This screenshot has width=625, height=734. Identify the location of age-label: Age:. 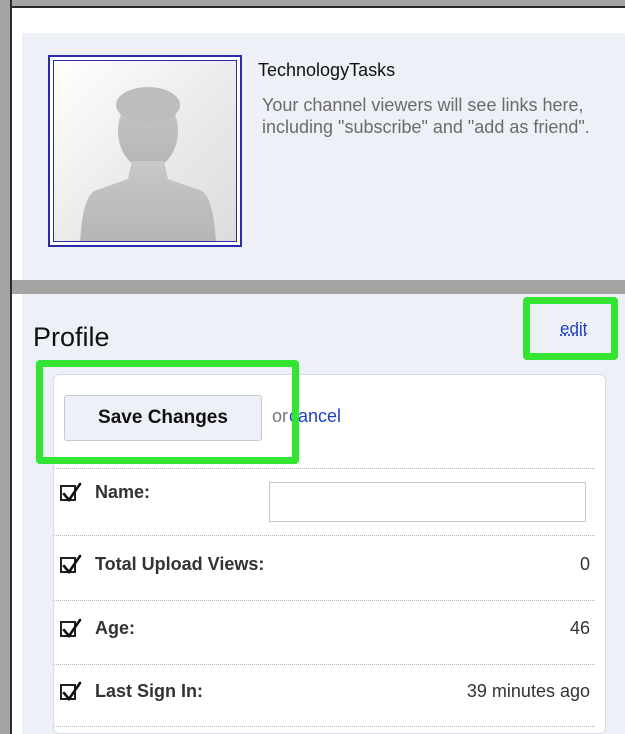
(115, 628).